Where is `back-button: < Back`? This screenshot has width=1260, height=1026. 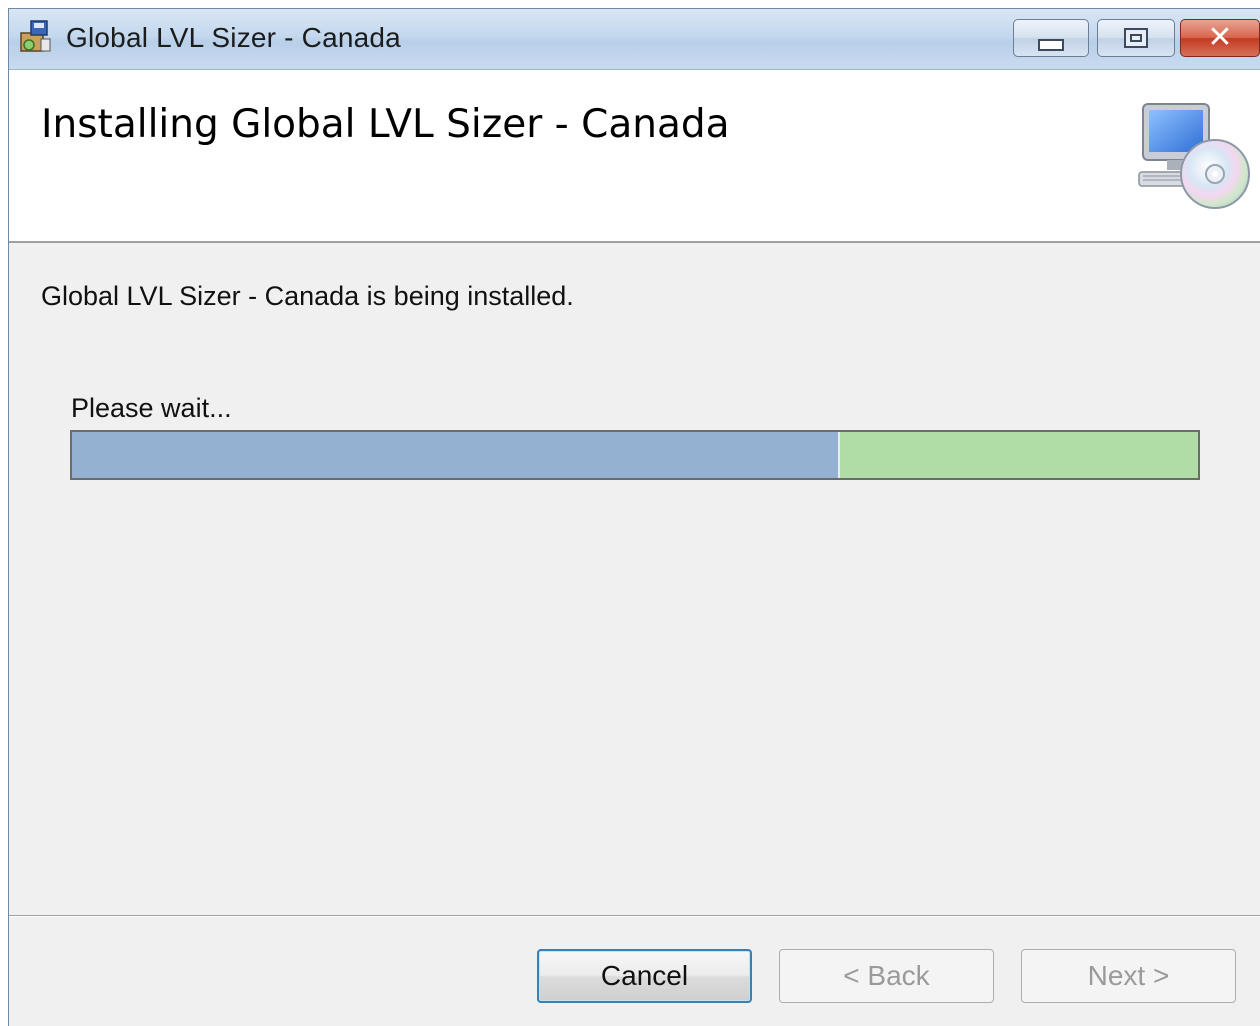 back-button: < Back is located at coordinates (886, 976).